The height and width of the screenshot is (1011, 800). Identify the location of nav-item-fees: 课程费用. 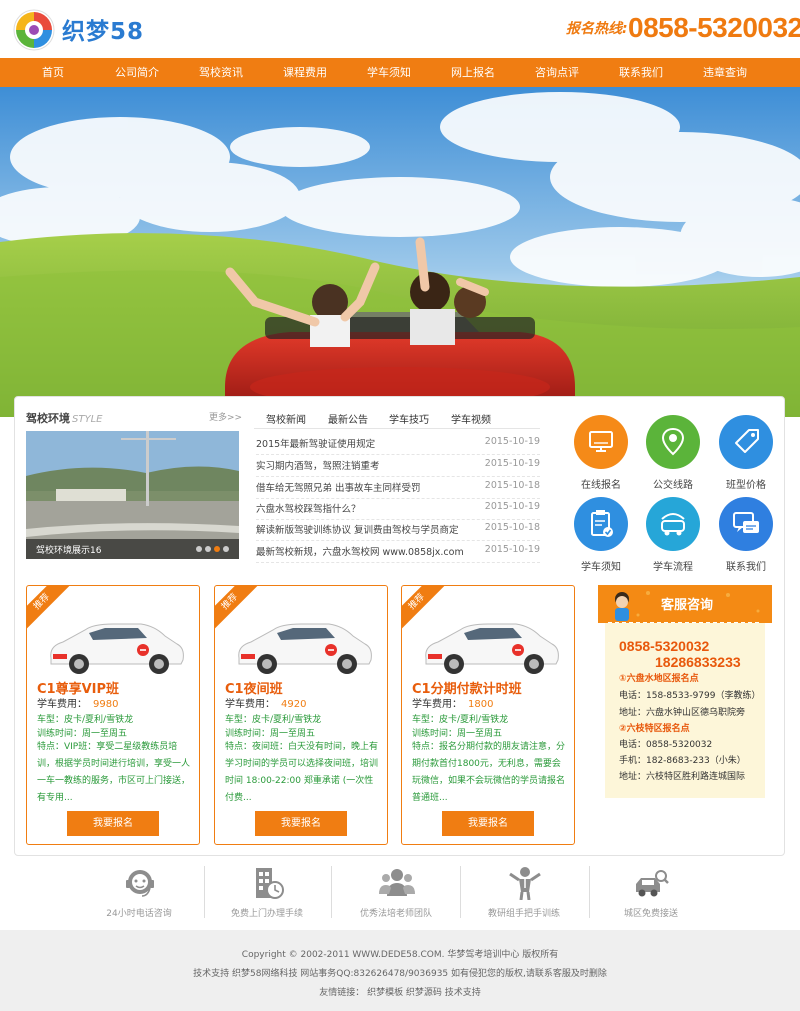
(305, 72).